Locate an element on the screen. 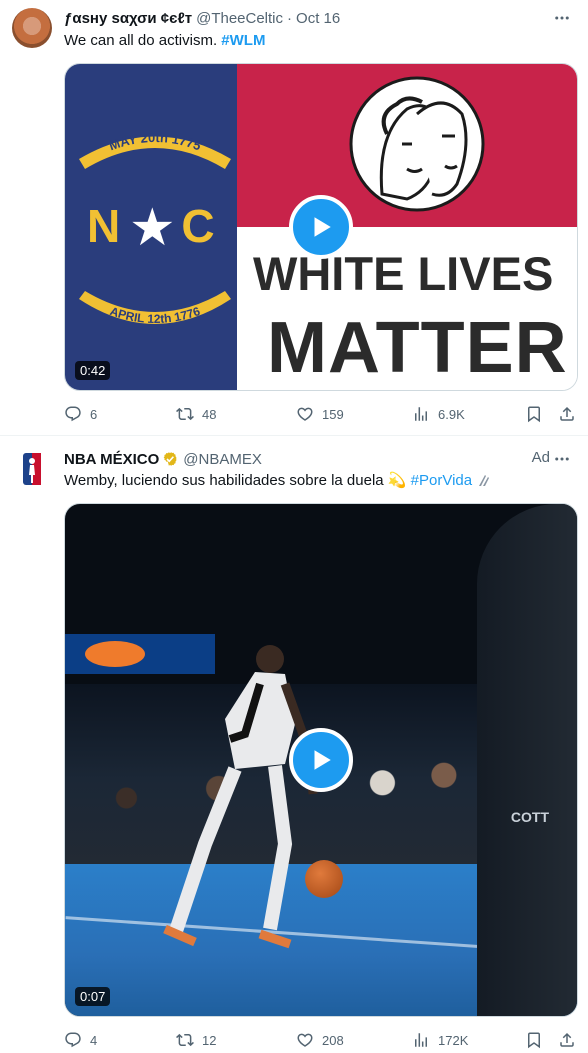  author-name: ƒαѕнy ѕαχσи ¢єℓт is located at coordinates (128, 18).